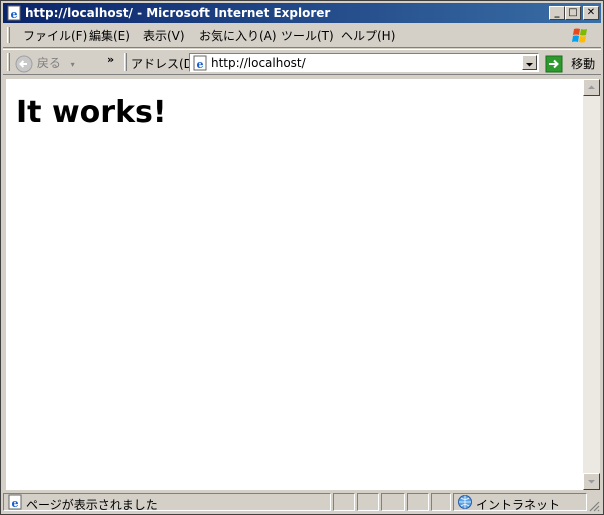  Describe the element at coordinates (570, 63) in the screenshot. I see `go-button: 移動` at that location.